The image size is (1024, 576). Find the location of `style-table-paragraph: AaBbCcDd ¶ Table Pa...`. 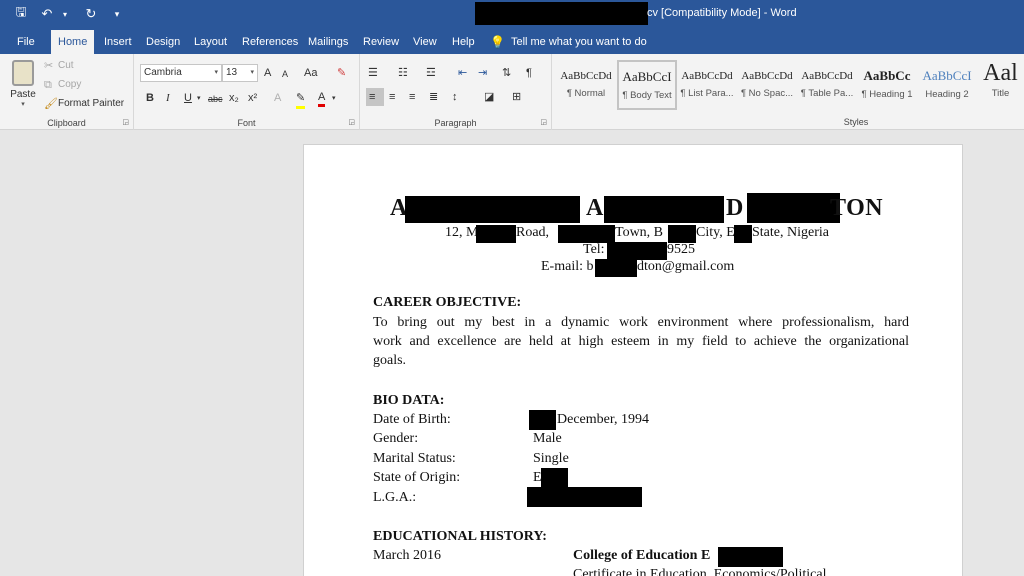

style-table-paragraph: AaBbCcDd ¶ Table Pa... is located at coordinates (827, 85).